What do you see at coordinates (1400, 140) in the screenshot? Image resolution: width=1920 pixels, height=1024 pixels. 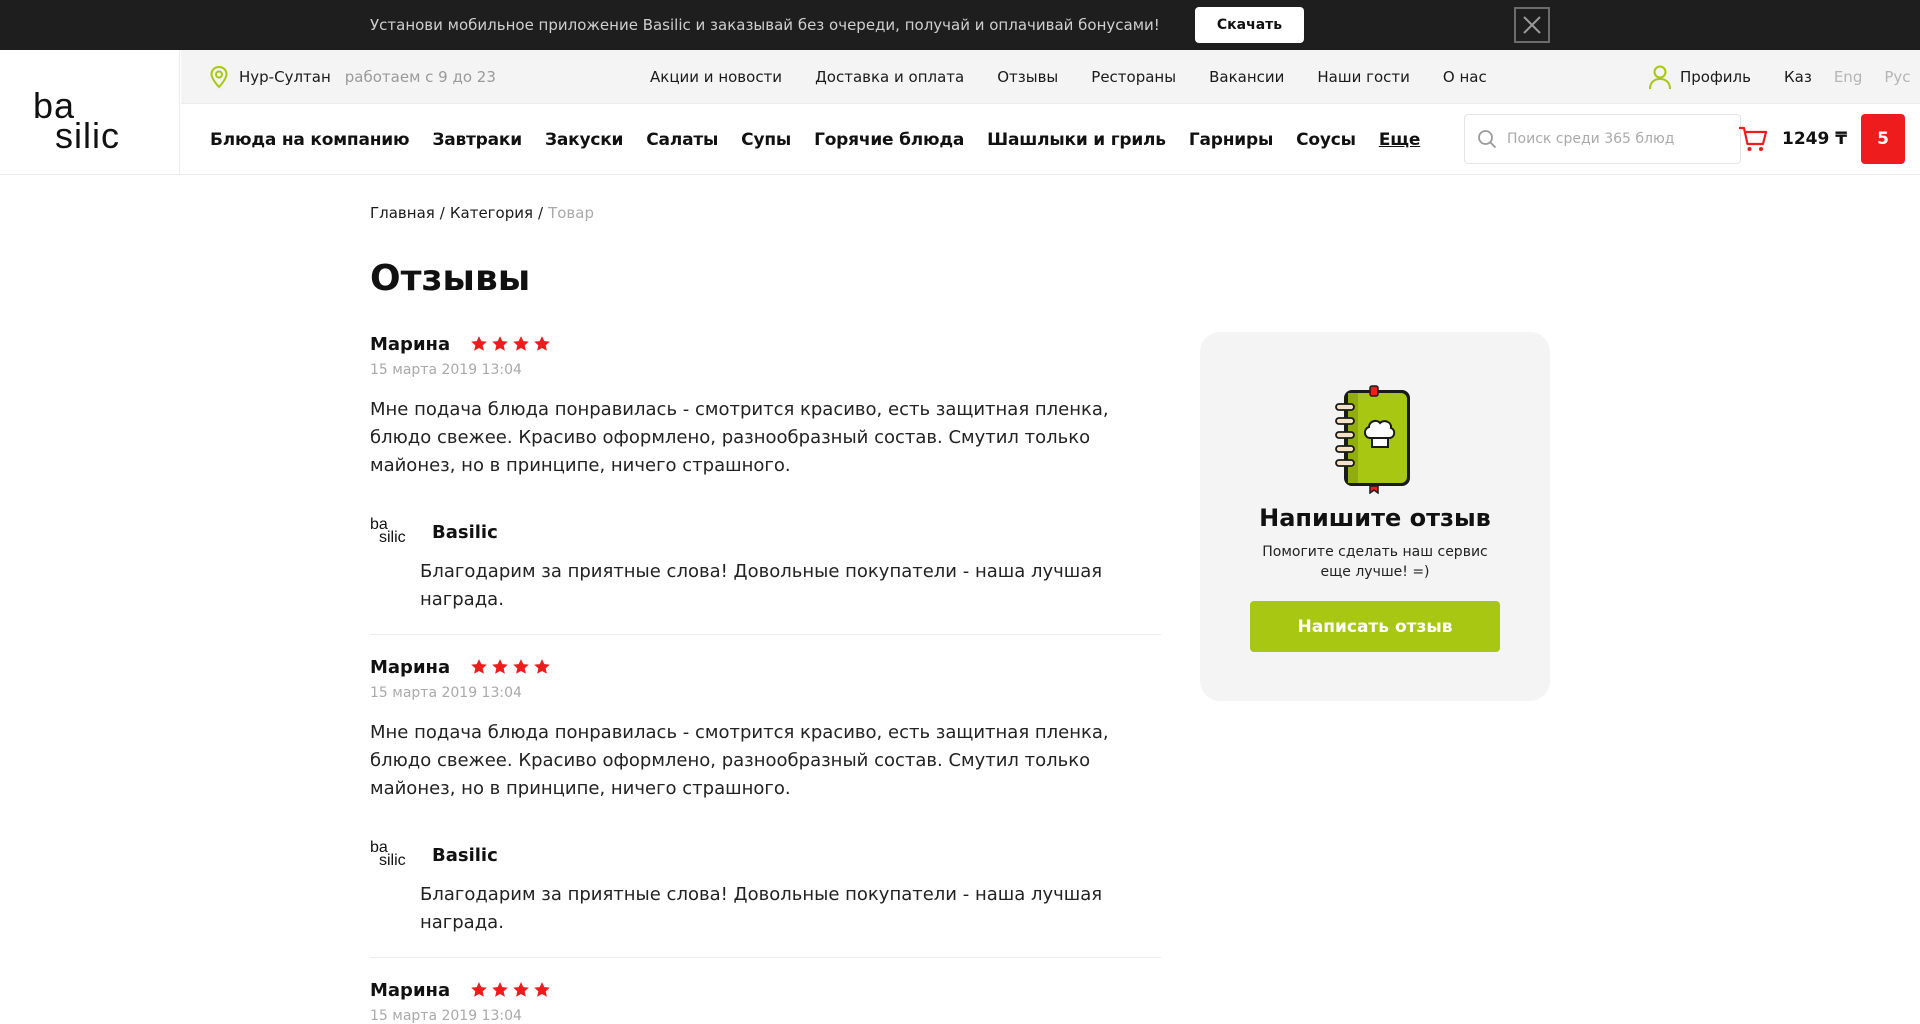 I see `category-more: Еще` at bounding box center [1400, 140].